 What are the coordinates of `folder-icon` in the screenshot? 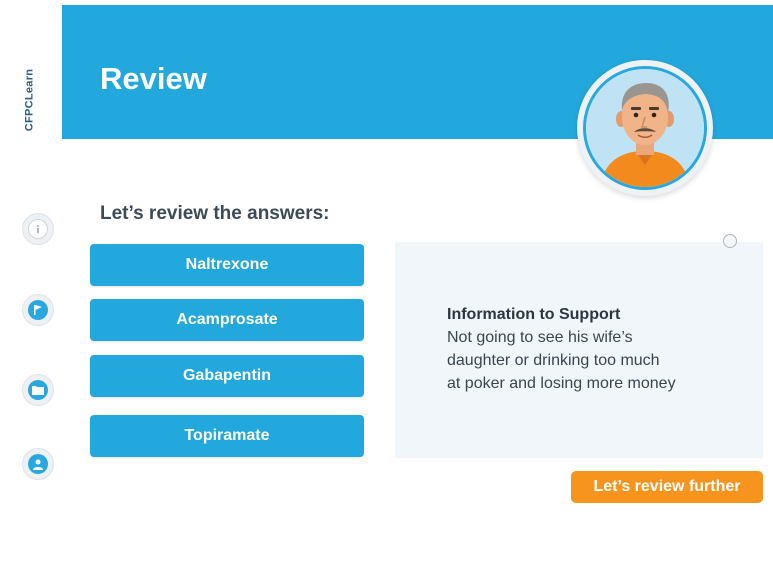 It's located at (38, 390).